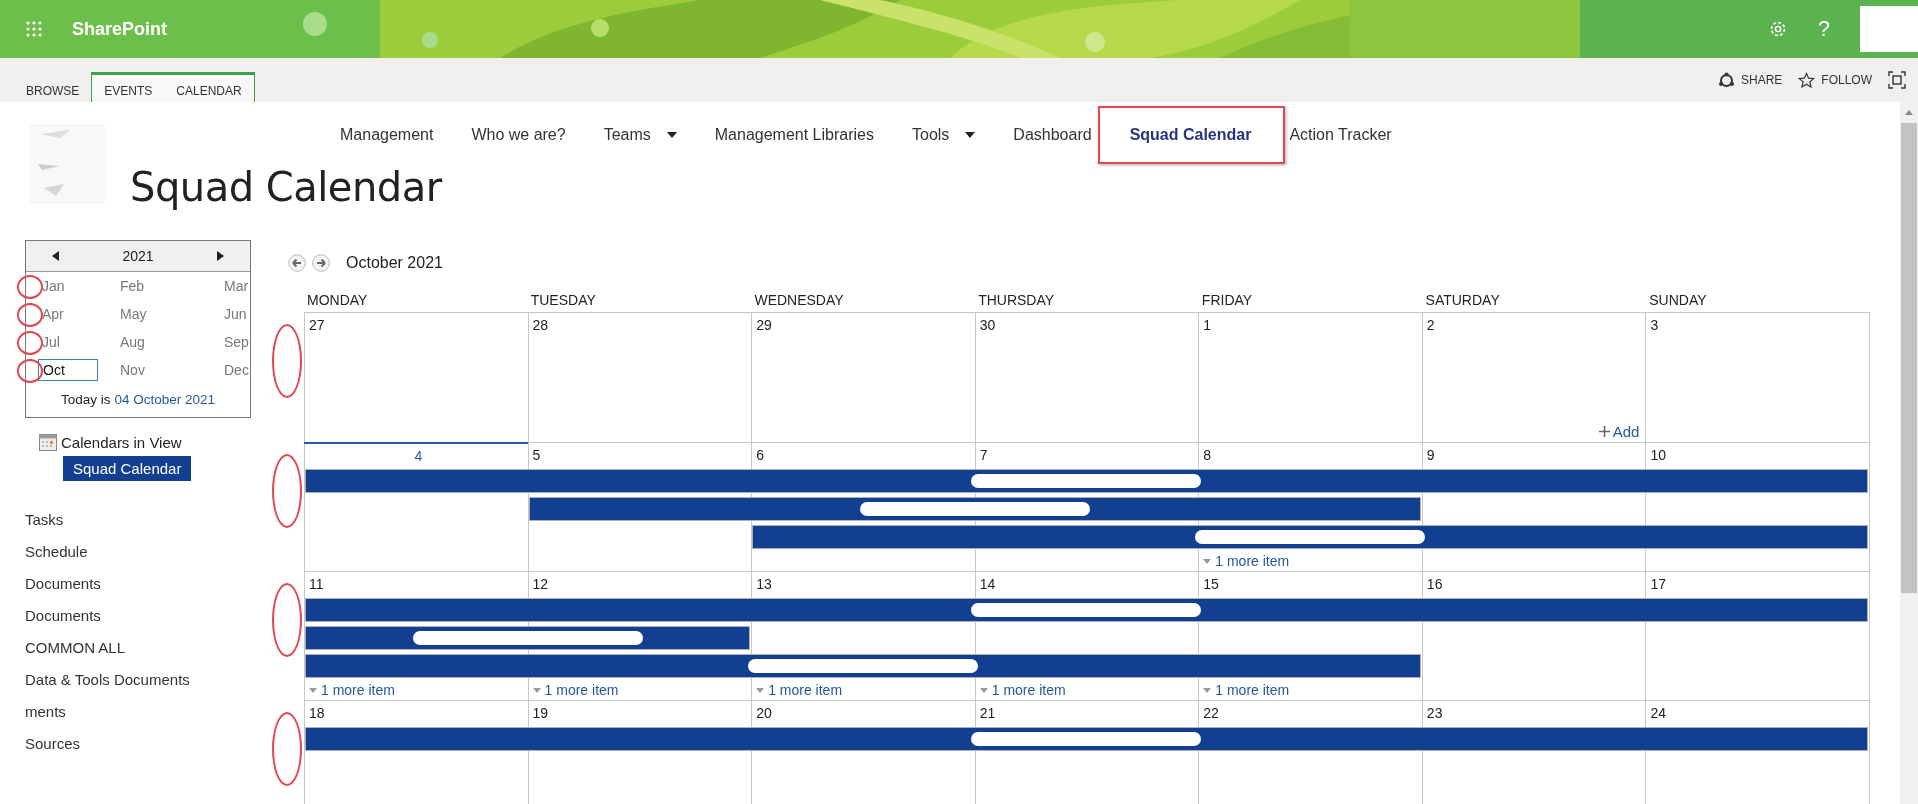 The height and width of the screenshot is (804, 1918). What do you see at coordinates (209, 87) in the screenshot?
I see `ribbon-tab: CALENDAR` at bounding box center [209, 87].